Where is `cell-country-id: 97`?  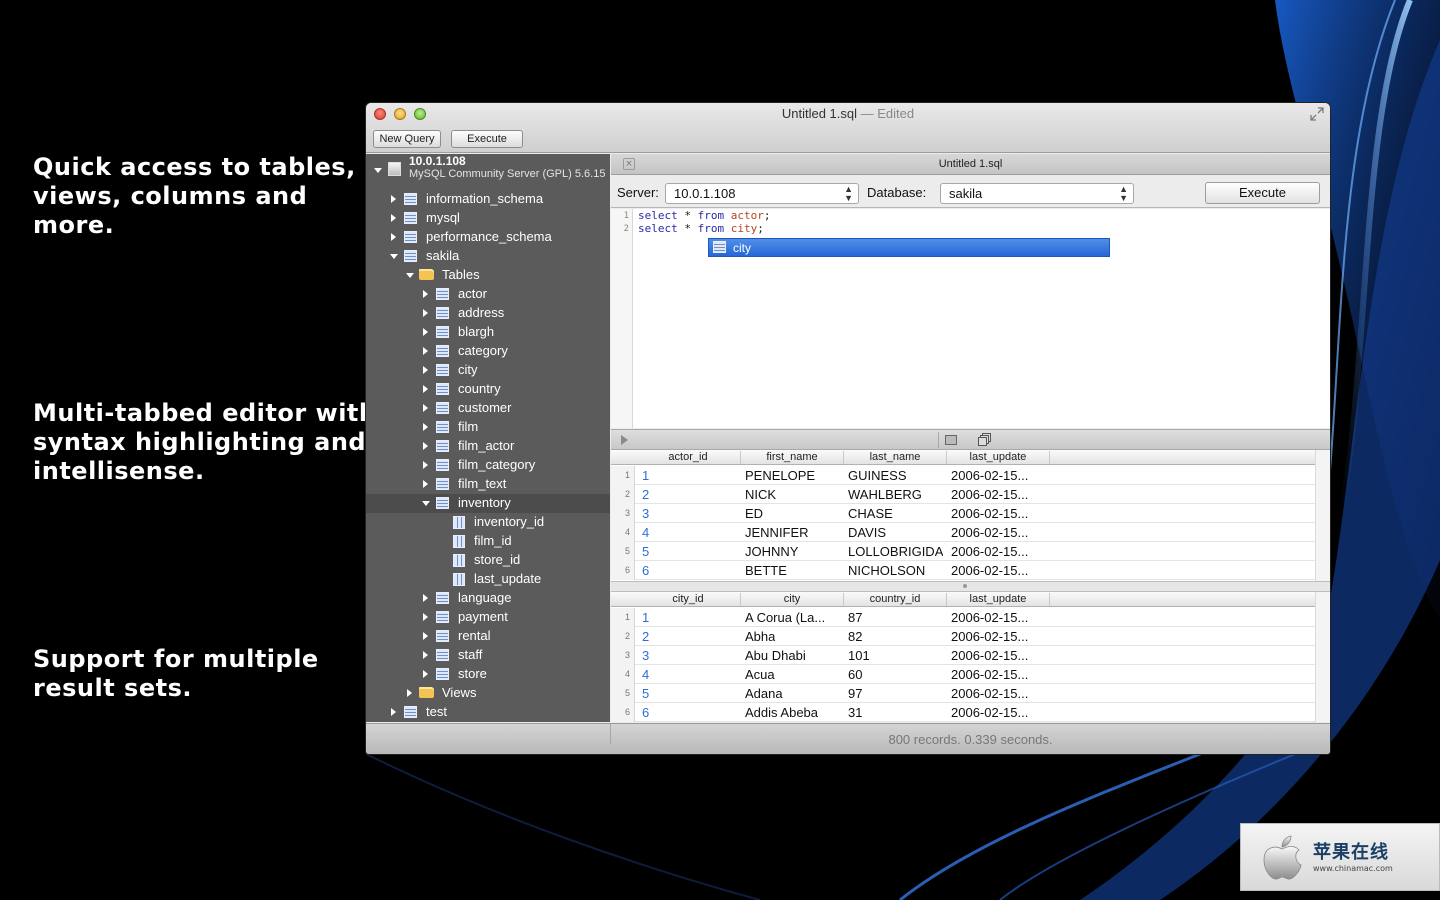 cell-country-id: 97 is located at coordinates (855, 693).